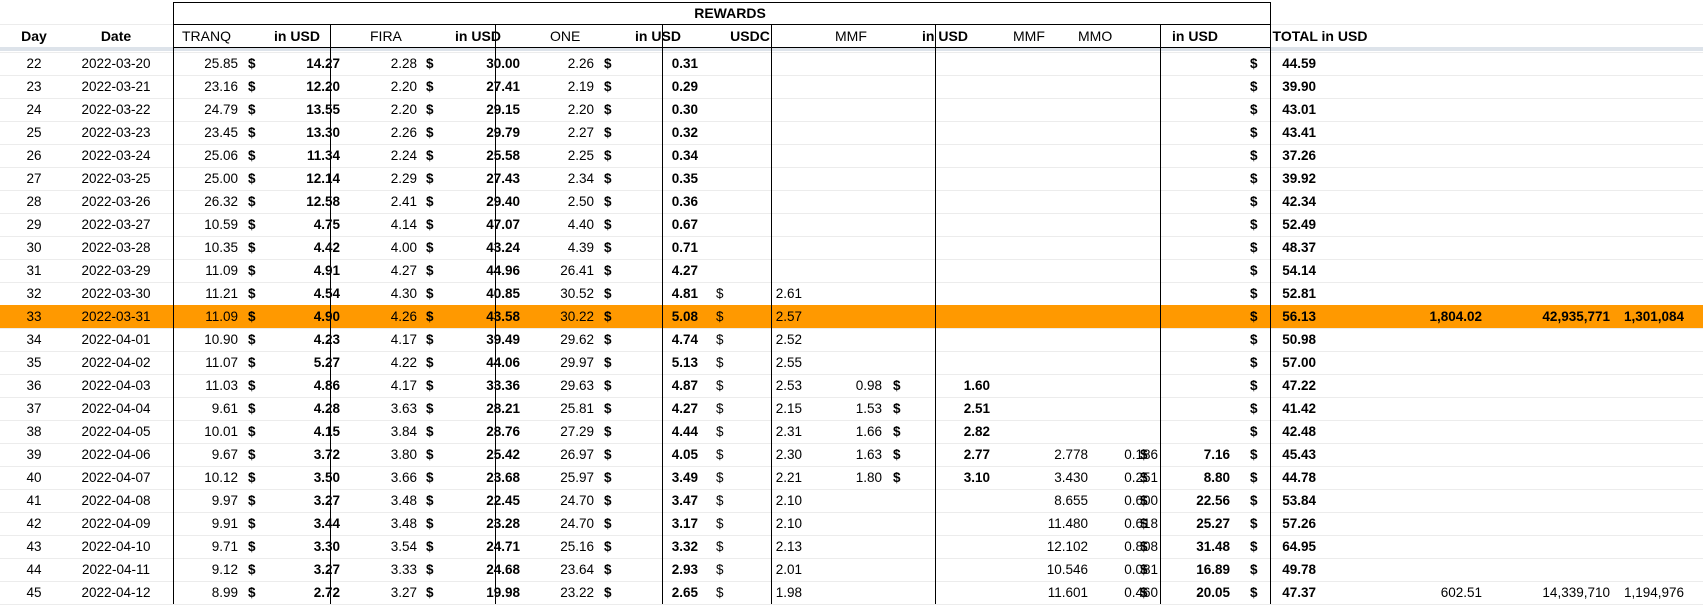  What do you see at coordinates (300, 86) in the screenshot?
I see `cell-tranq-usd: 12.20` at bounding box center [300, 86].